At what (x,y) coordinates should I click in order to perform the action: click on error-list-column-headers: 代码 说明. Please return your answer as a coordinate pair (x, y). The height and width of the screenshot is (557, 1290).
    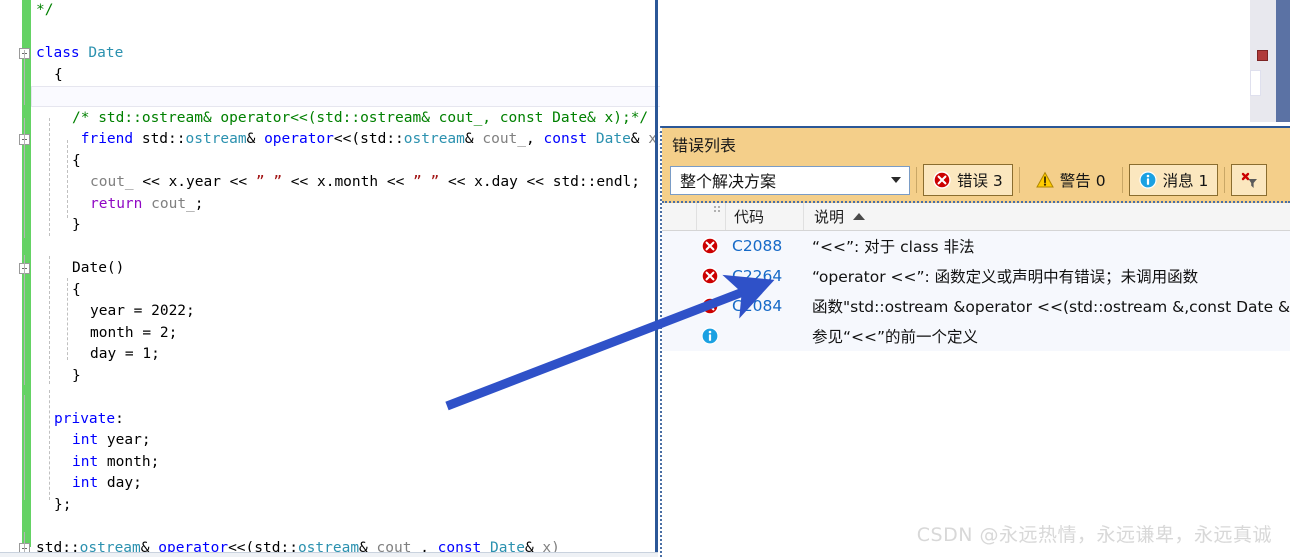
    Looking at the image, I should click on (976, 217).